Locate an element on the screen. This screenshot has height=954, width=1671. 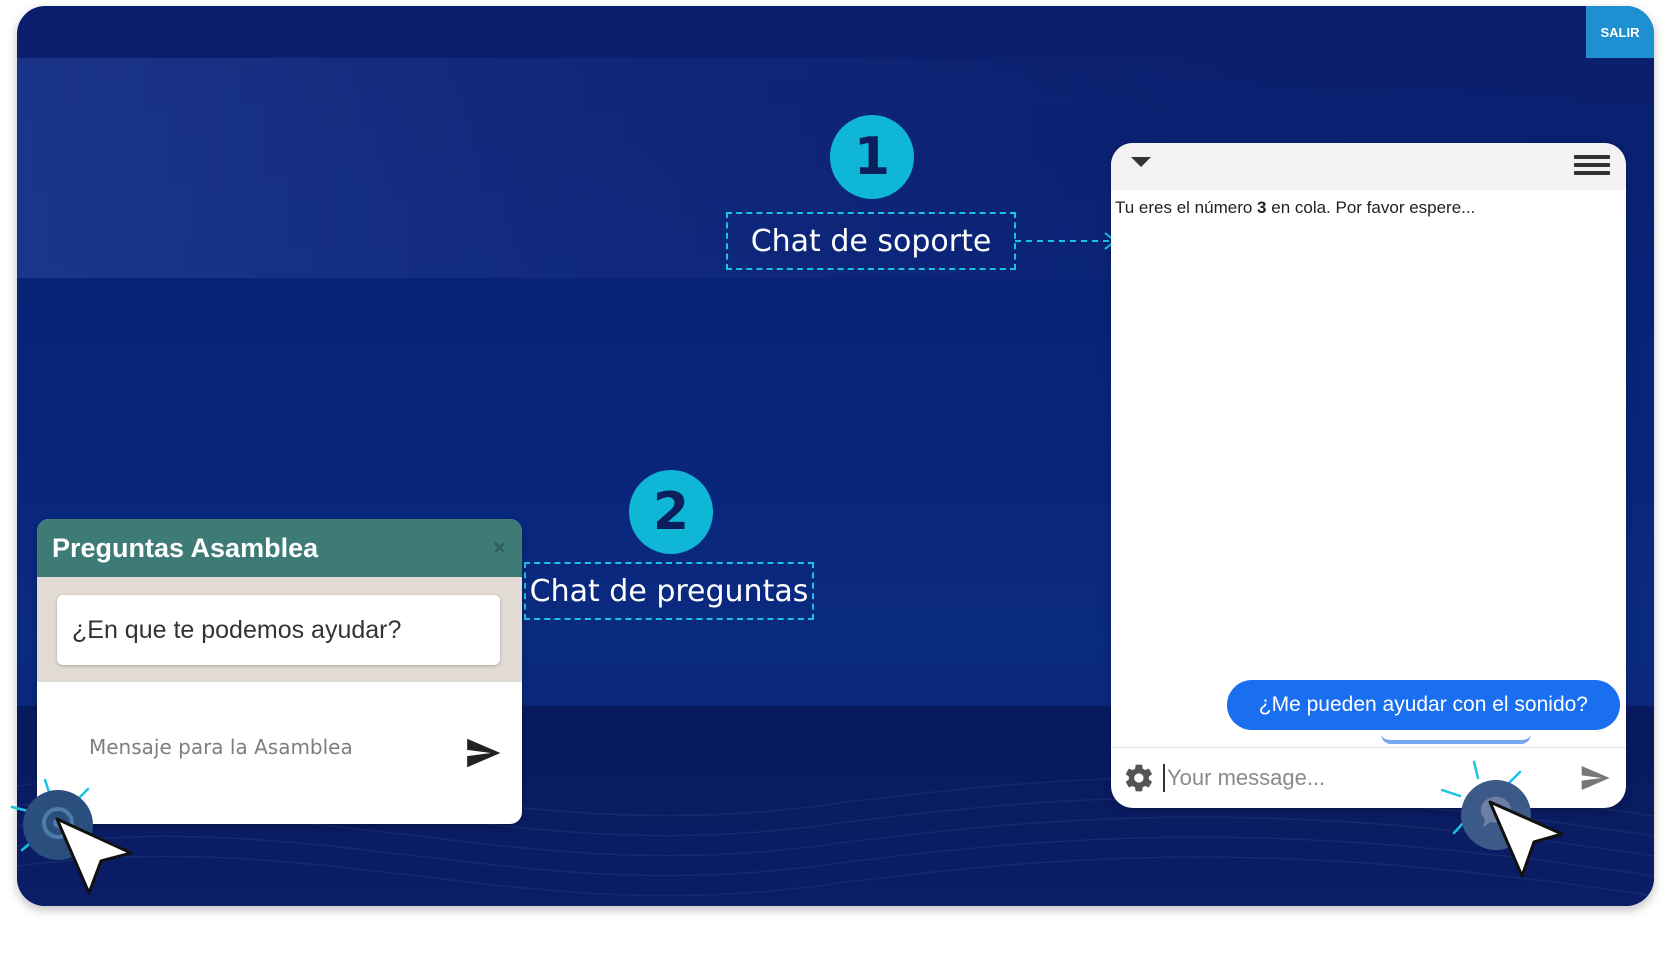
message-bubble-edge is located at coordinates (1456, 739).